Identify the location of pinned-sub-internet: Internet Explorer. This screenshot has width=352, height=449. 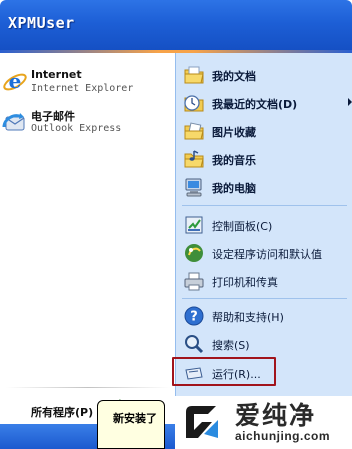
(82, 88).